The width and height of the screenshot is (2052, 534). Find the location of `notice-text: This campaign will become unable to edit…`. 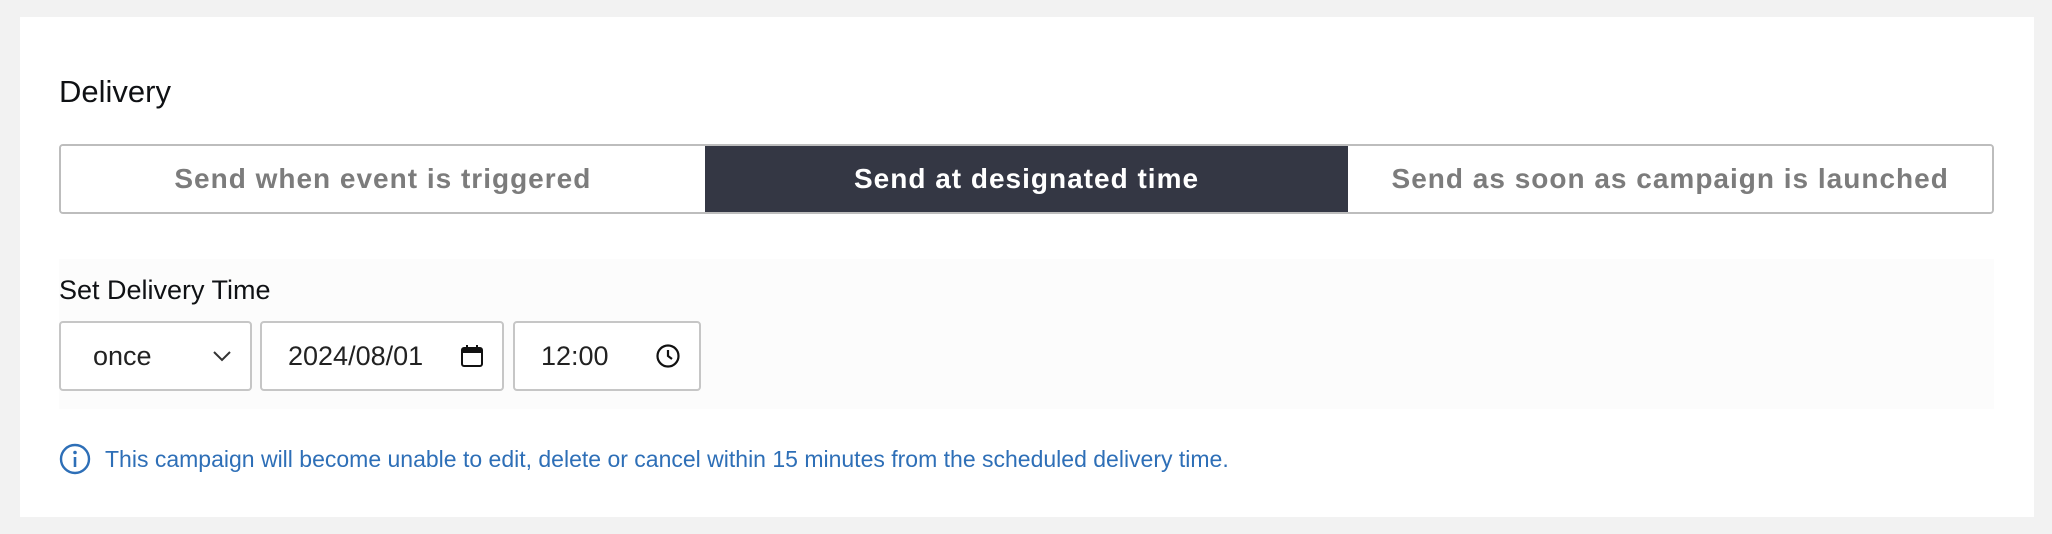

notice-text: This campaign will become unable to edit… is located at coordinates (667, 458).